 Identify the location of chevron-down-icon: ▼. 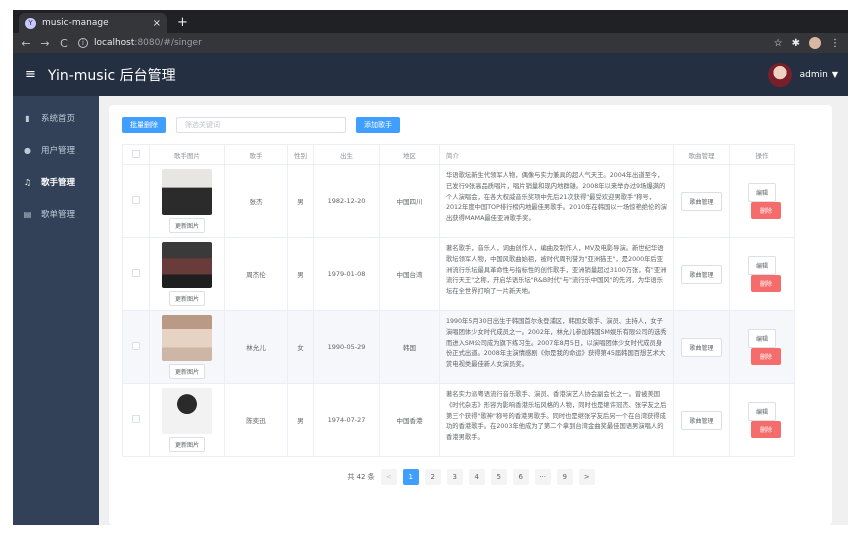
(835, 74).